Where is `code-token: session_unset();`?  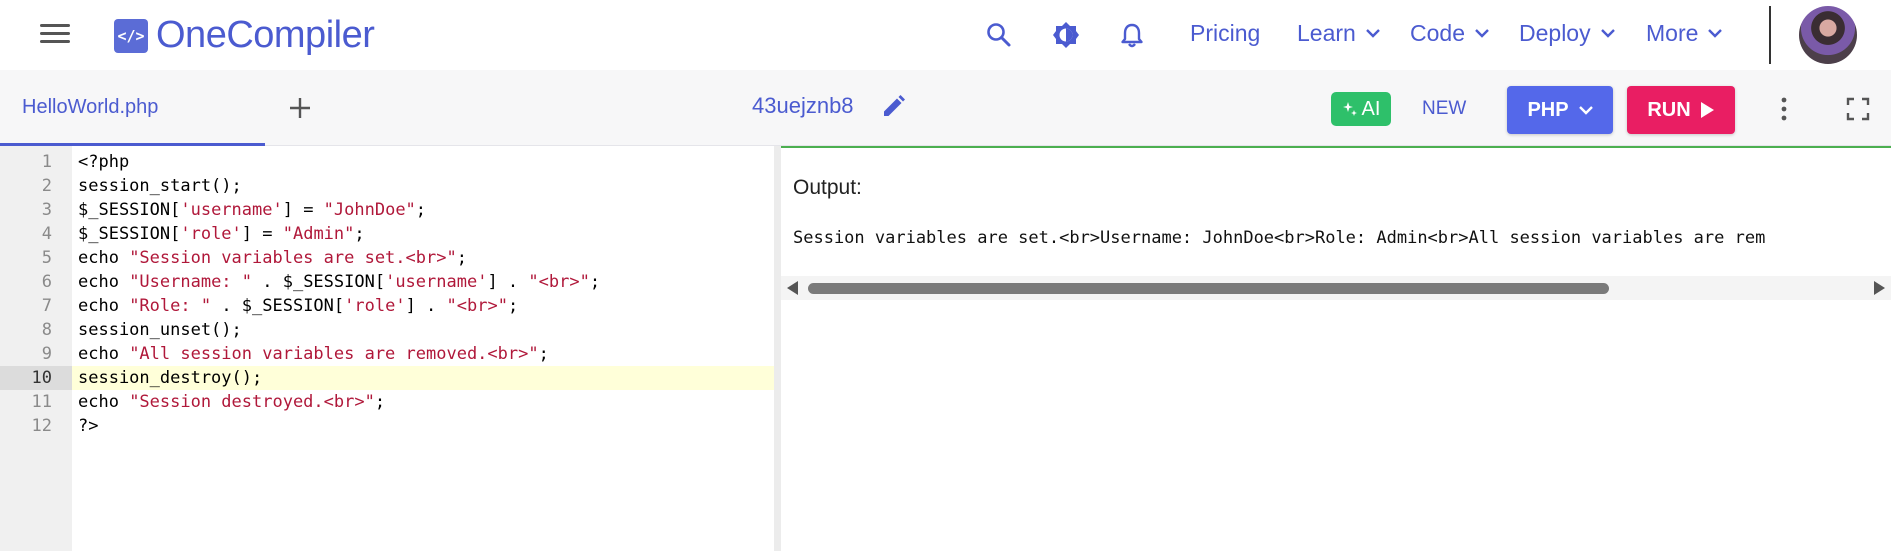 code-token: session_unset(); is located at coordinates (160, 330).